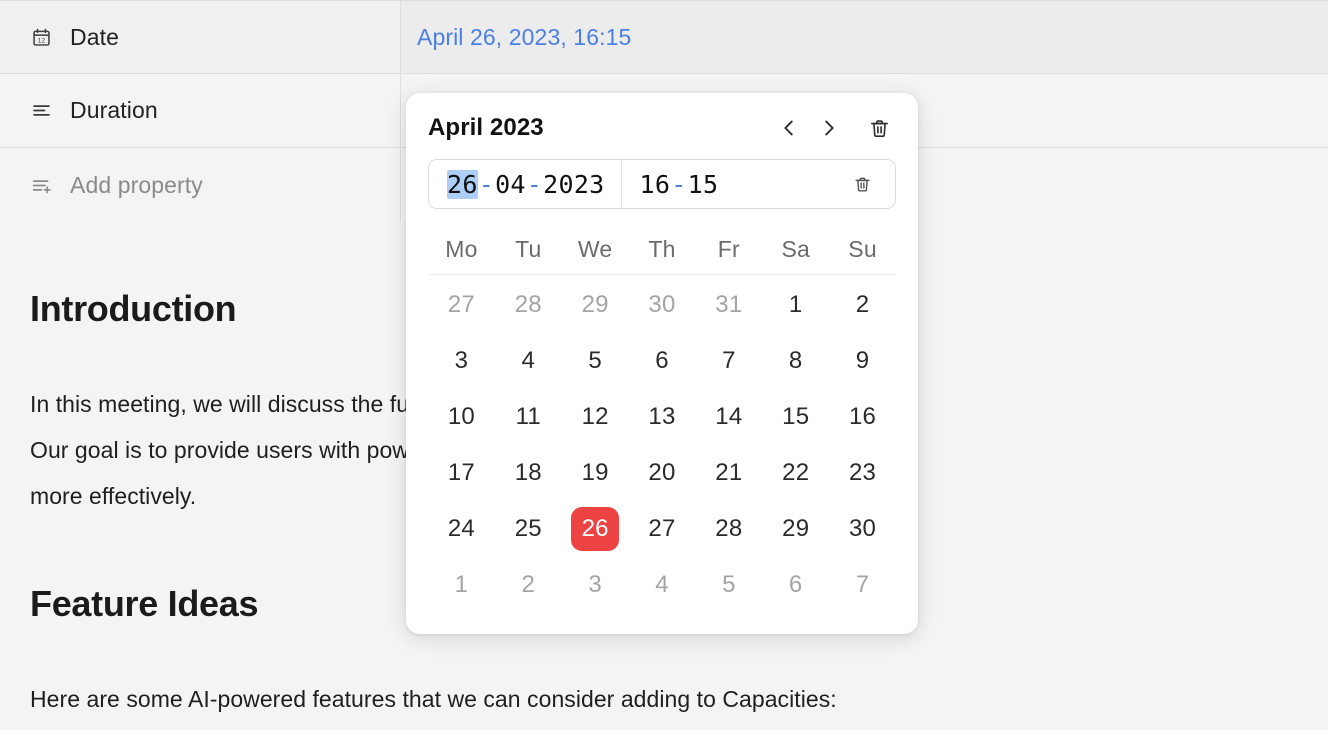 The width and height of the screenshot is (1328, 730). I want to click on chevron-left-icon, so click(789, 128).